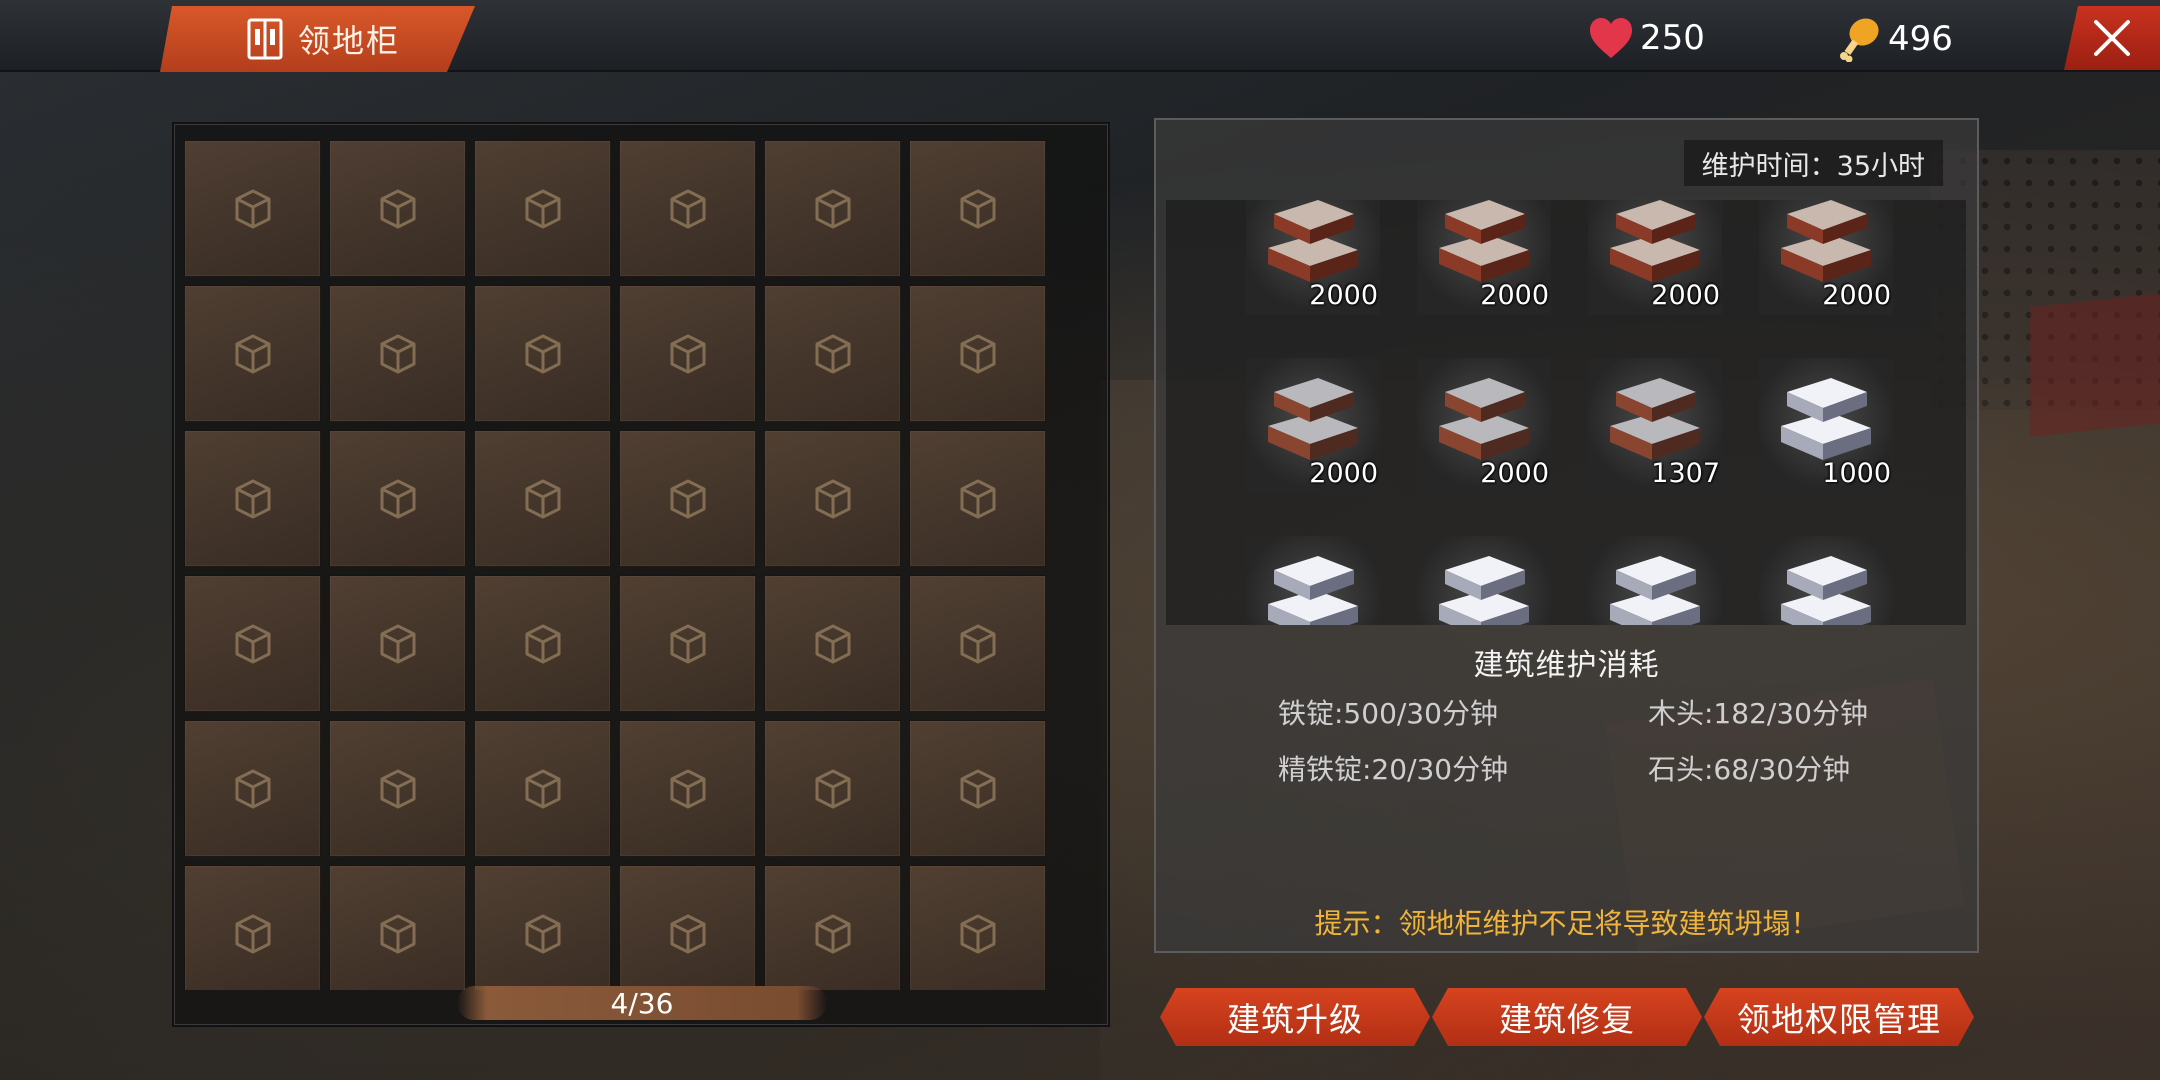 The height and width of the screenshot is (1080, 2160). What do you see at coordinates (1566, 923) in the screenshot?
I see `warning-hint: 提示：领地柜维护不足将导致建筑坍塌！` at bounding box center [1566, 923].